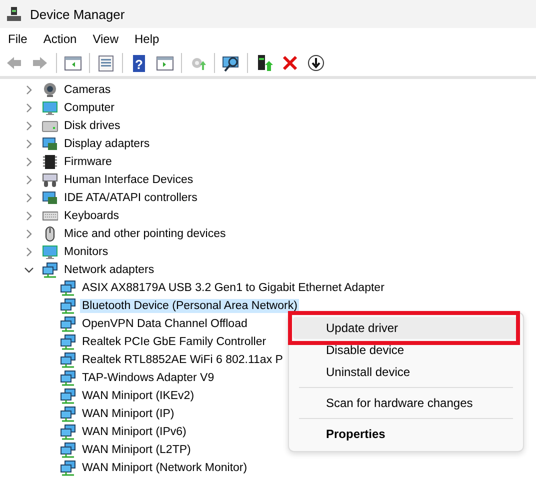  Describe the element at coordinates (128, 414) in the screenshot. I see `tree-item: WAN Miniport (IP)` at that location.